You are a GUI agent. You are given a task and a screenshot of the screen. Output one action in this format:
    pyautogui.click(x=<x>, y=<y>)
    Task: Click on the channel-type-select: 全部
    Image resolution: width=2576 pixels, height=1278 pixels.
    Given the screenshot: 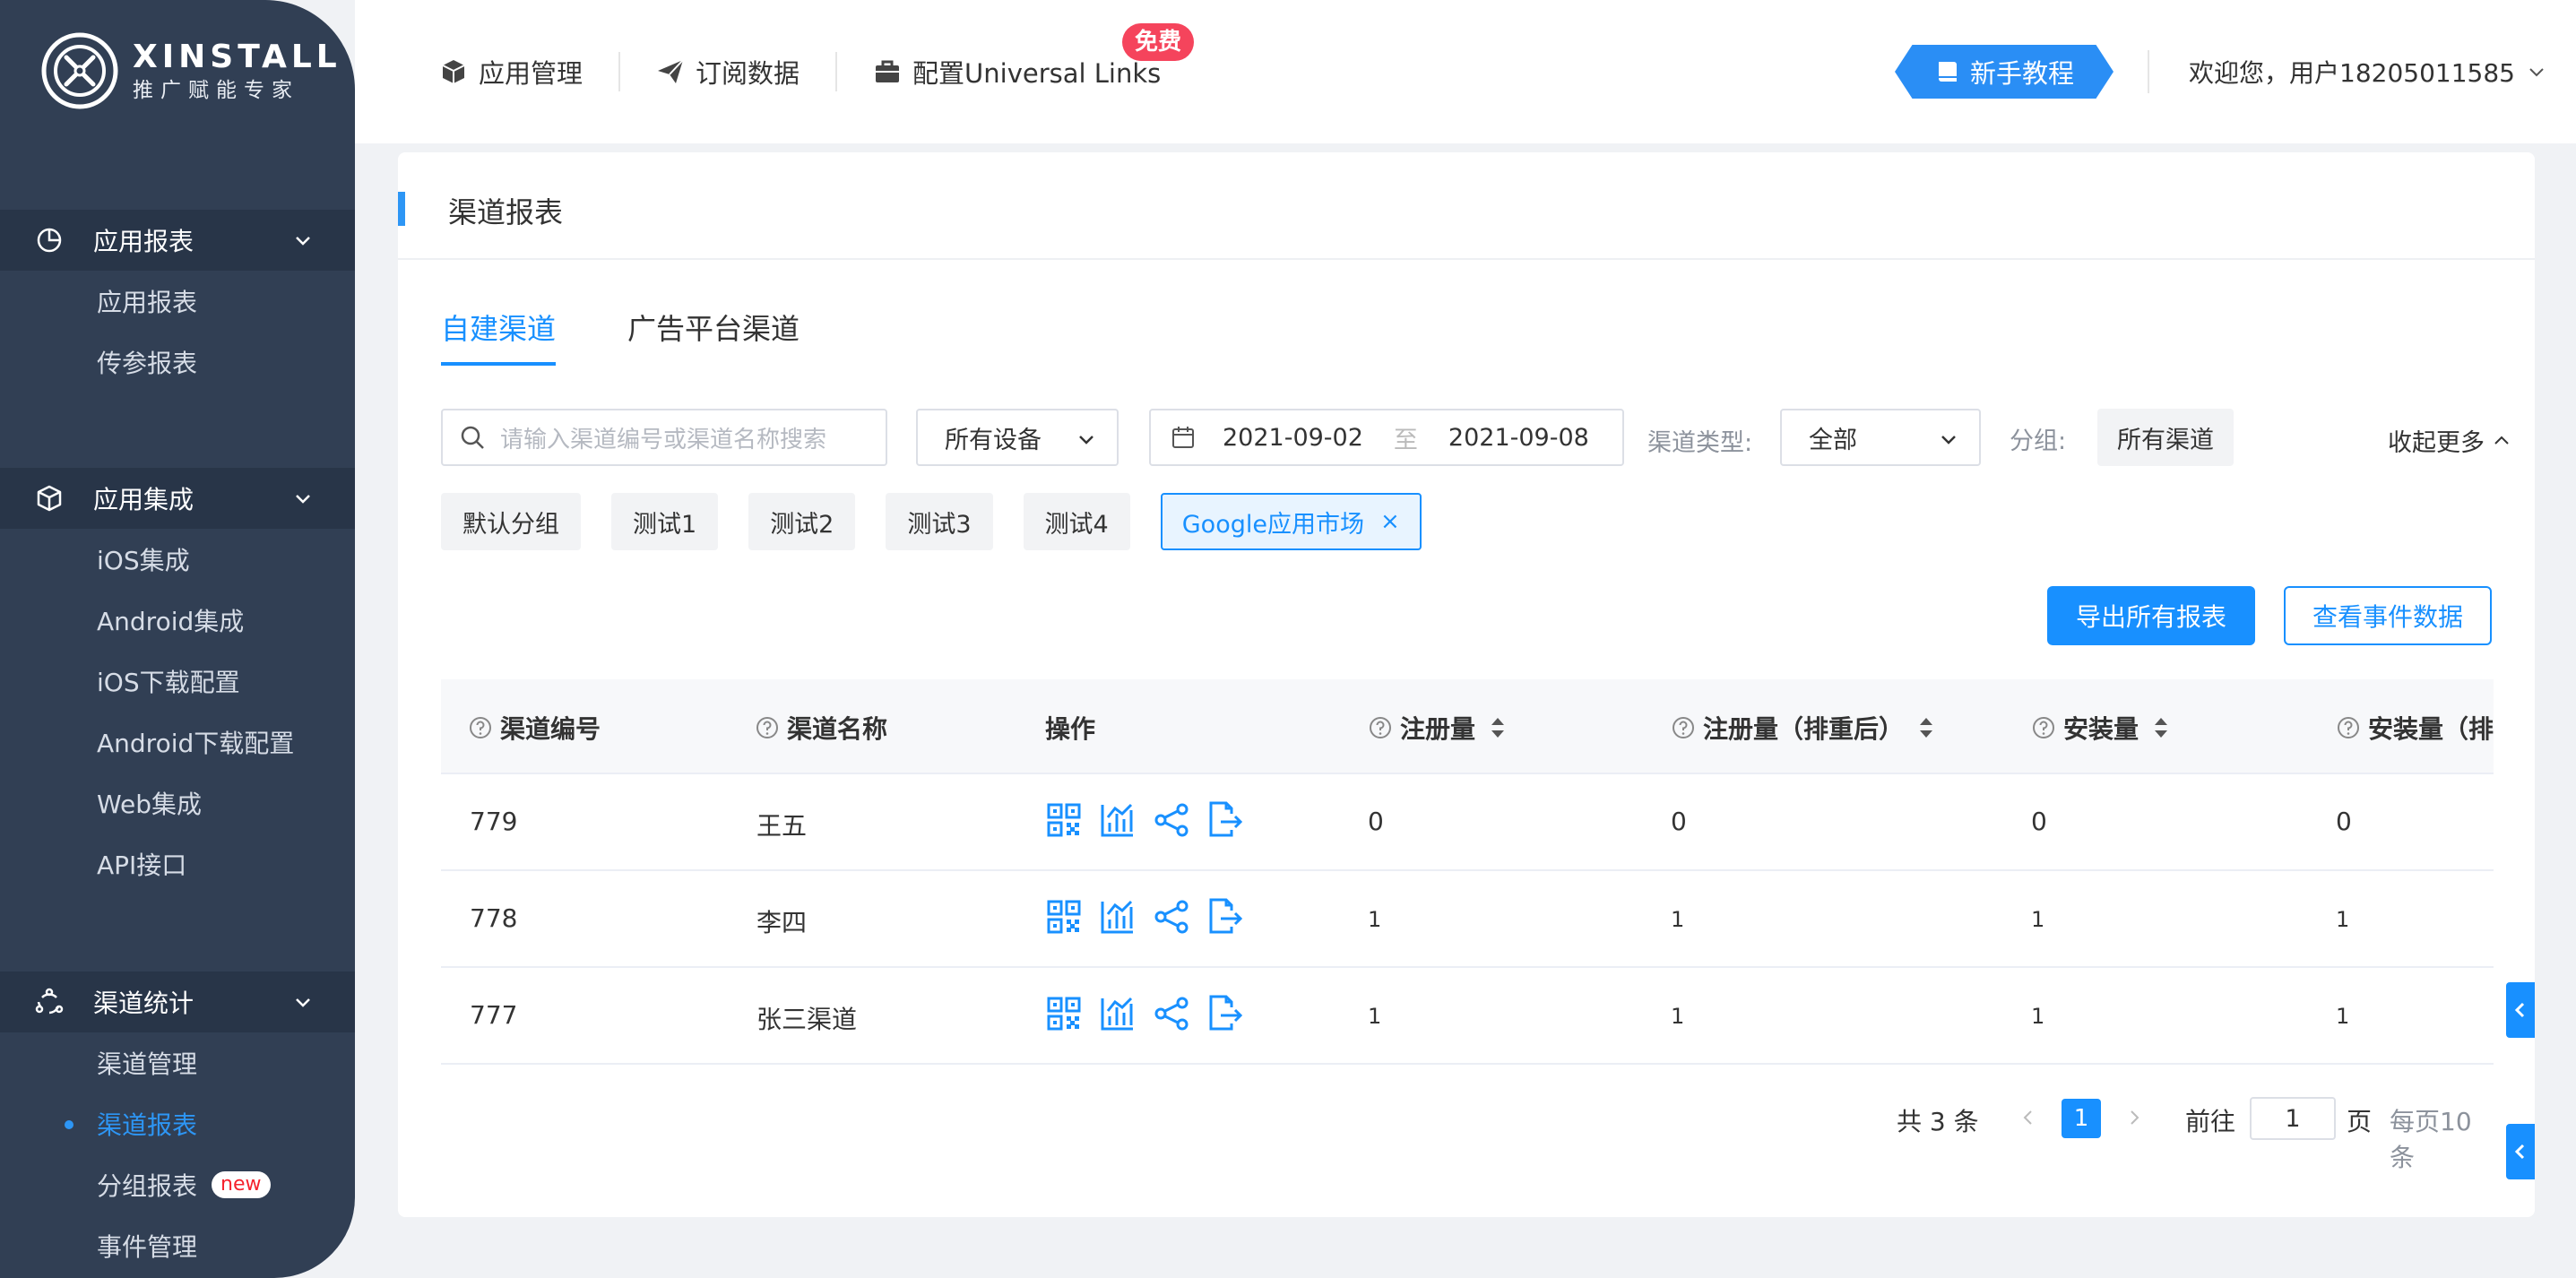 What is the action you would take?
    pyautogui.click(x=1880, y=437)
    